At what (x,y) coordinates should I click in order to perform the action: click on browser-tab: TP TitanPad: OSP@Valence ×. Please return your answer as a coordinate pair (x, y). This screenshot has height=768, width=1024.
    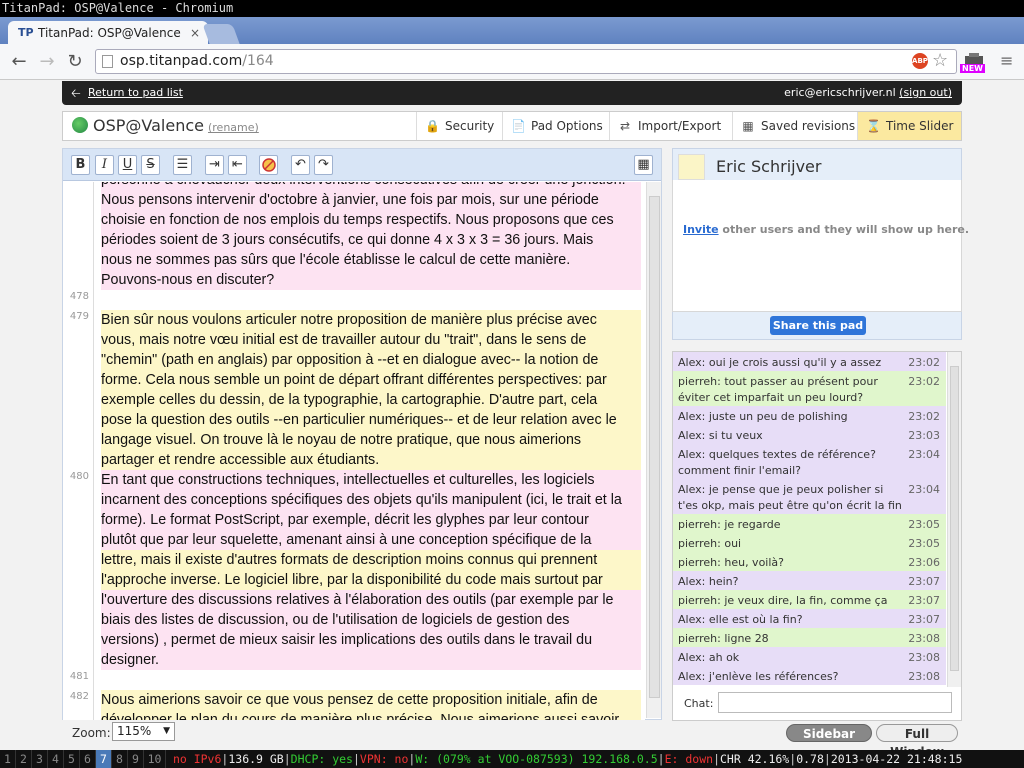
    Looking at the image, I should click on (108, 33).